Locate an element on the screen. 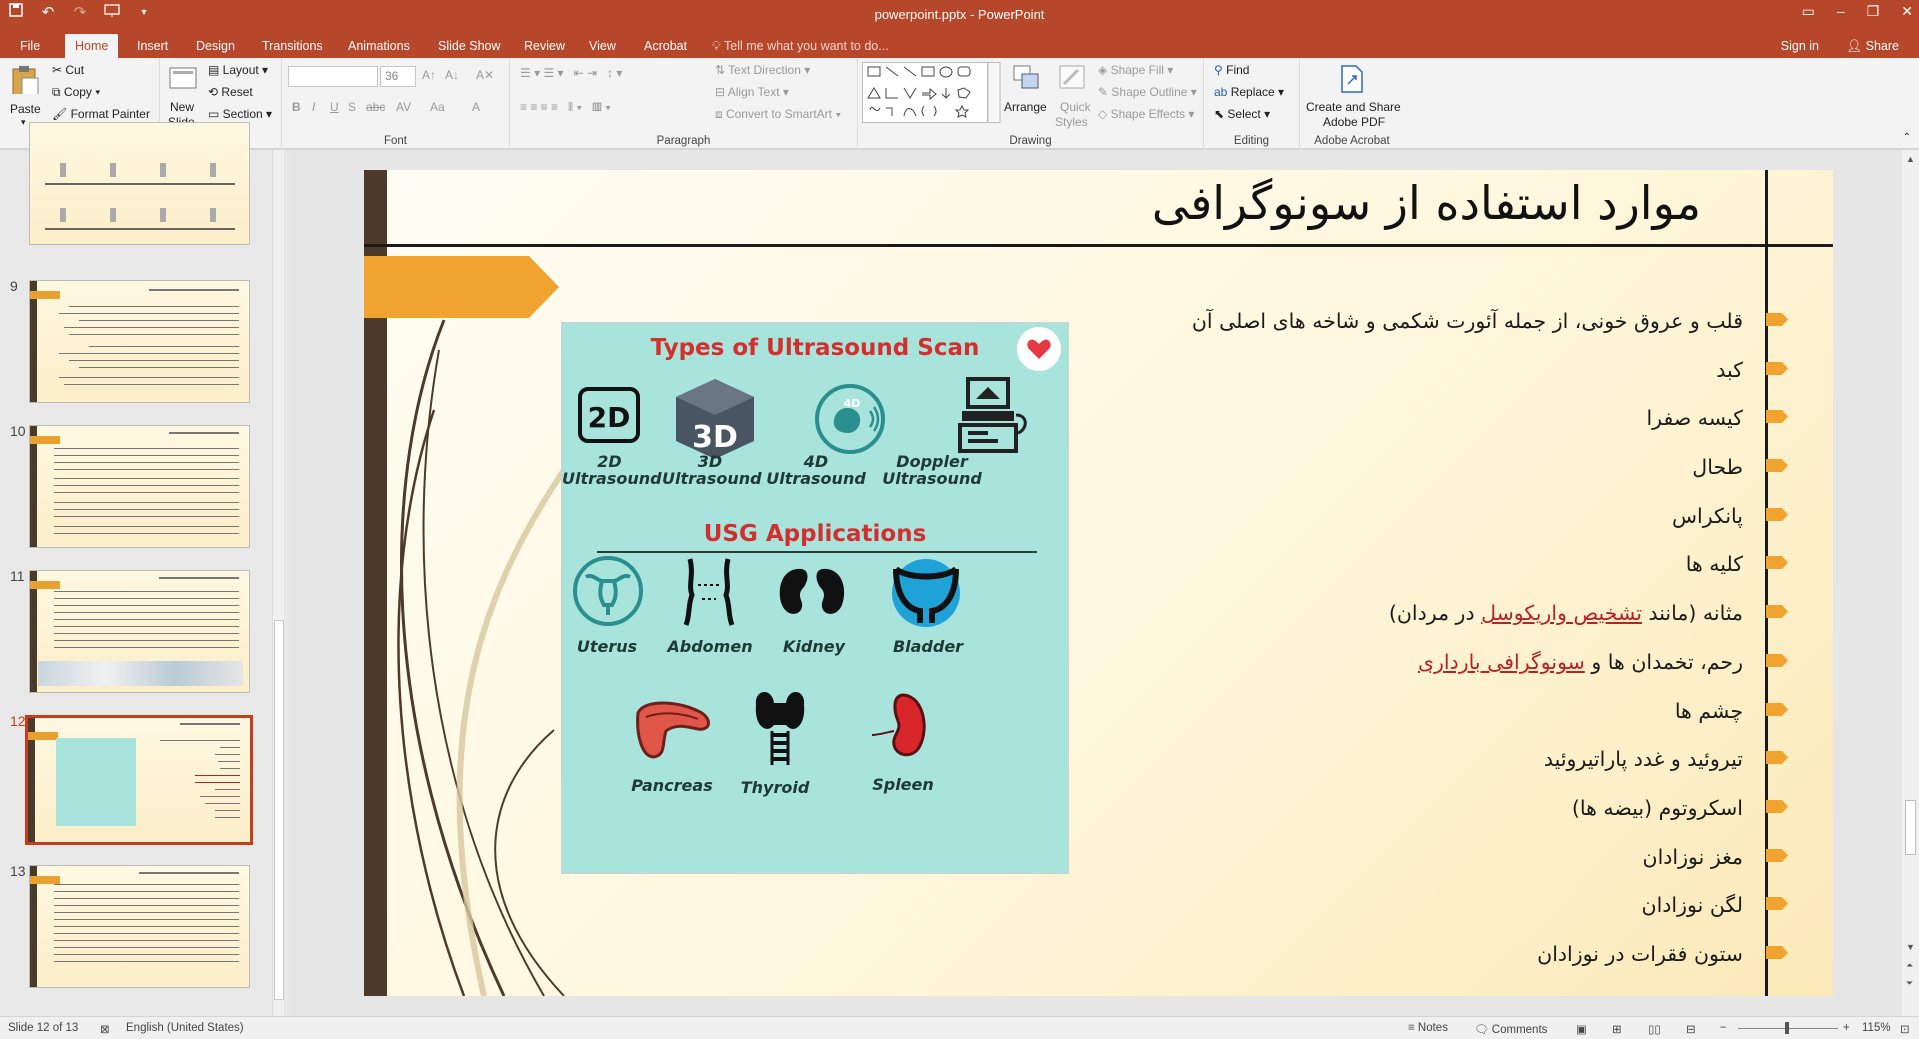 The height and width of the screenshot is (1039, 1919). spellcheck-icon: ⊠ is located at coordinates (105, 1029).